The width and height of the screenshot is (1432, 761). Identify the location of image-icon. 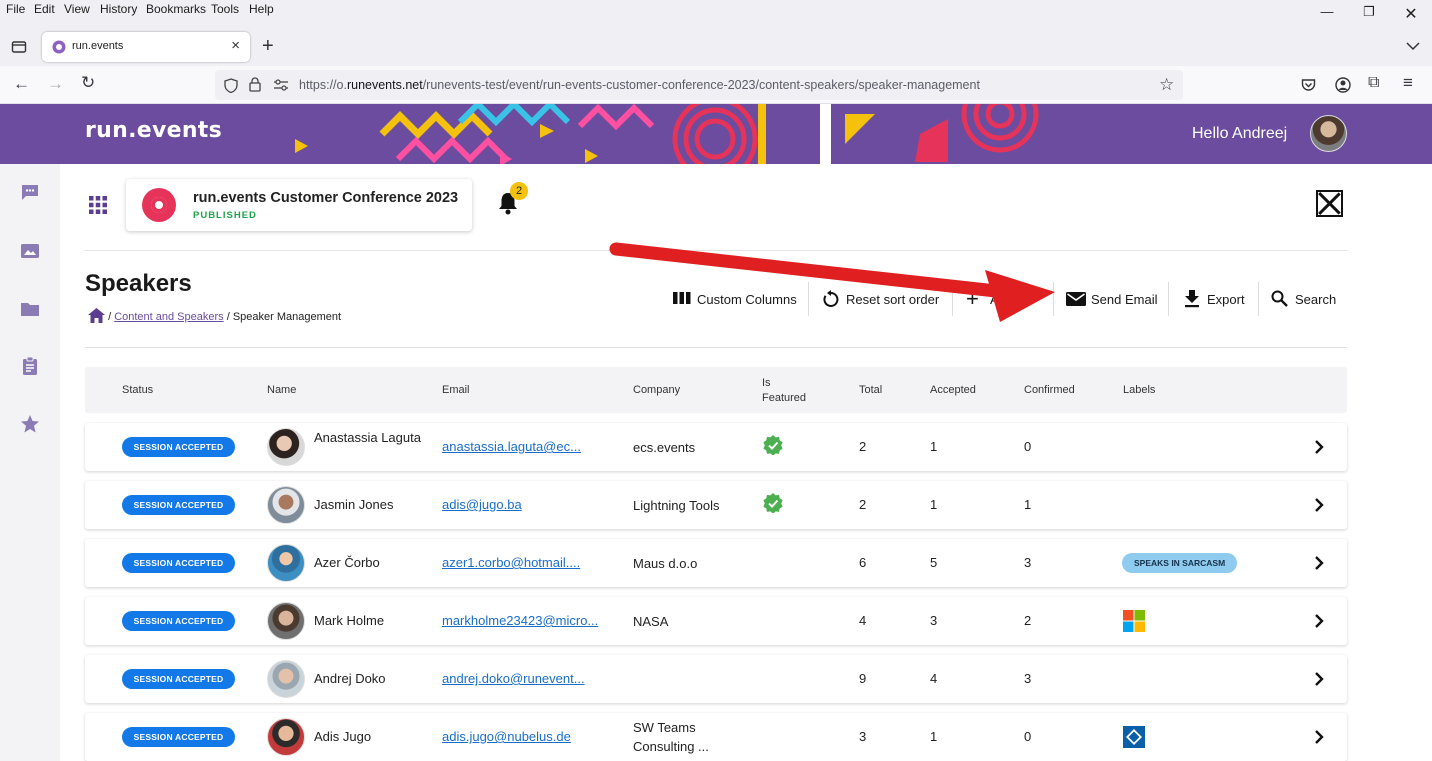
(30, 251).